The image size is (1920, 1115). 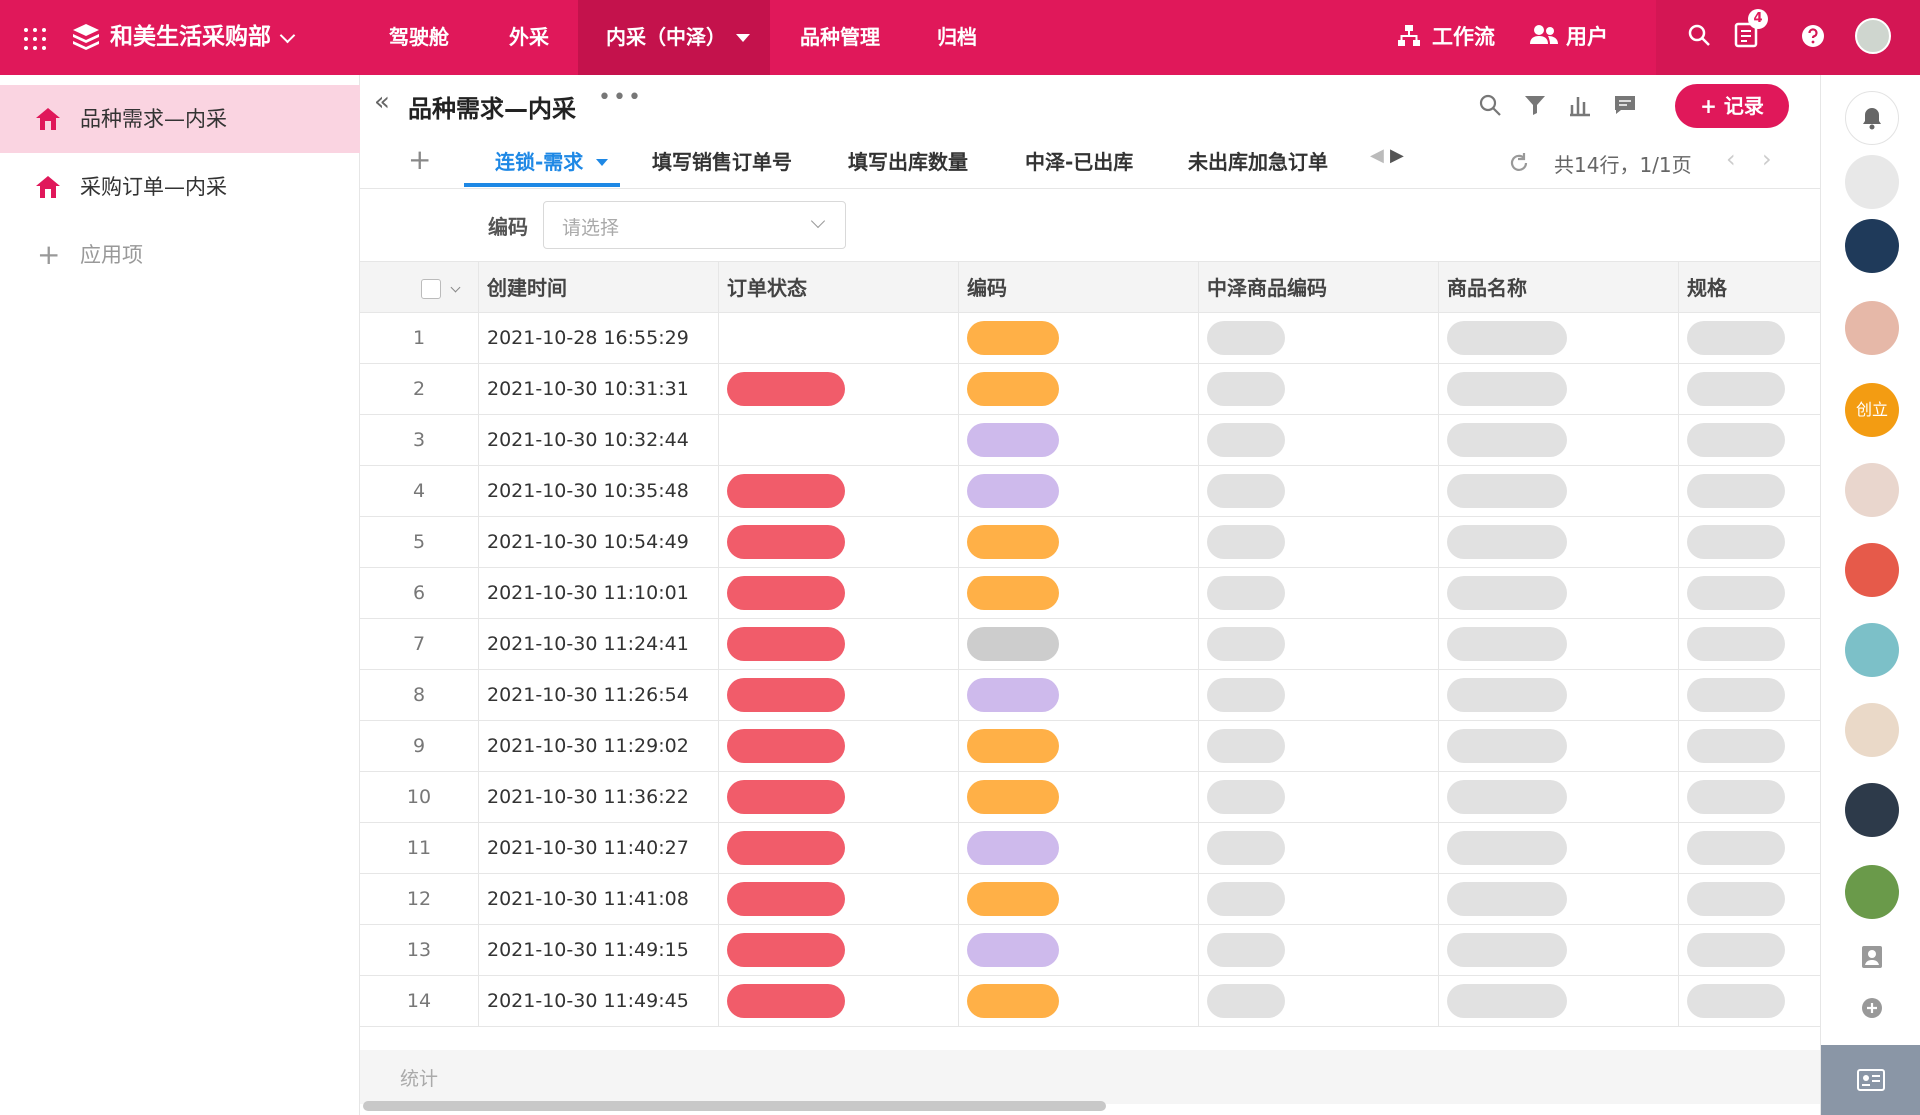 What do you see at coordinates (1397, 155) in the screenshot?
I see `tabs-scroll-right-icon: ▶` at bounding box center [1397, 155].